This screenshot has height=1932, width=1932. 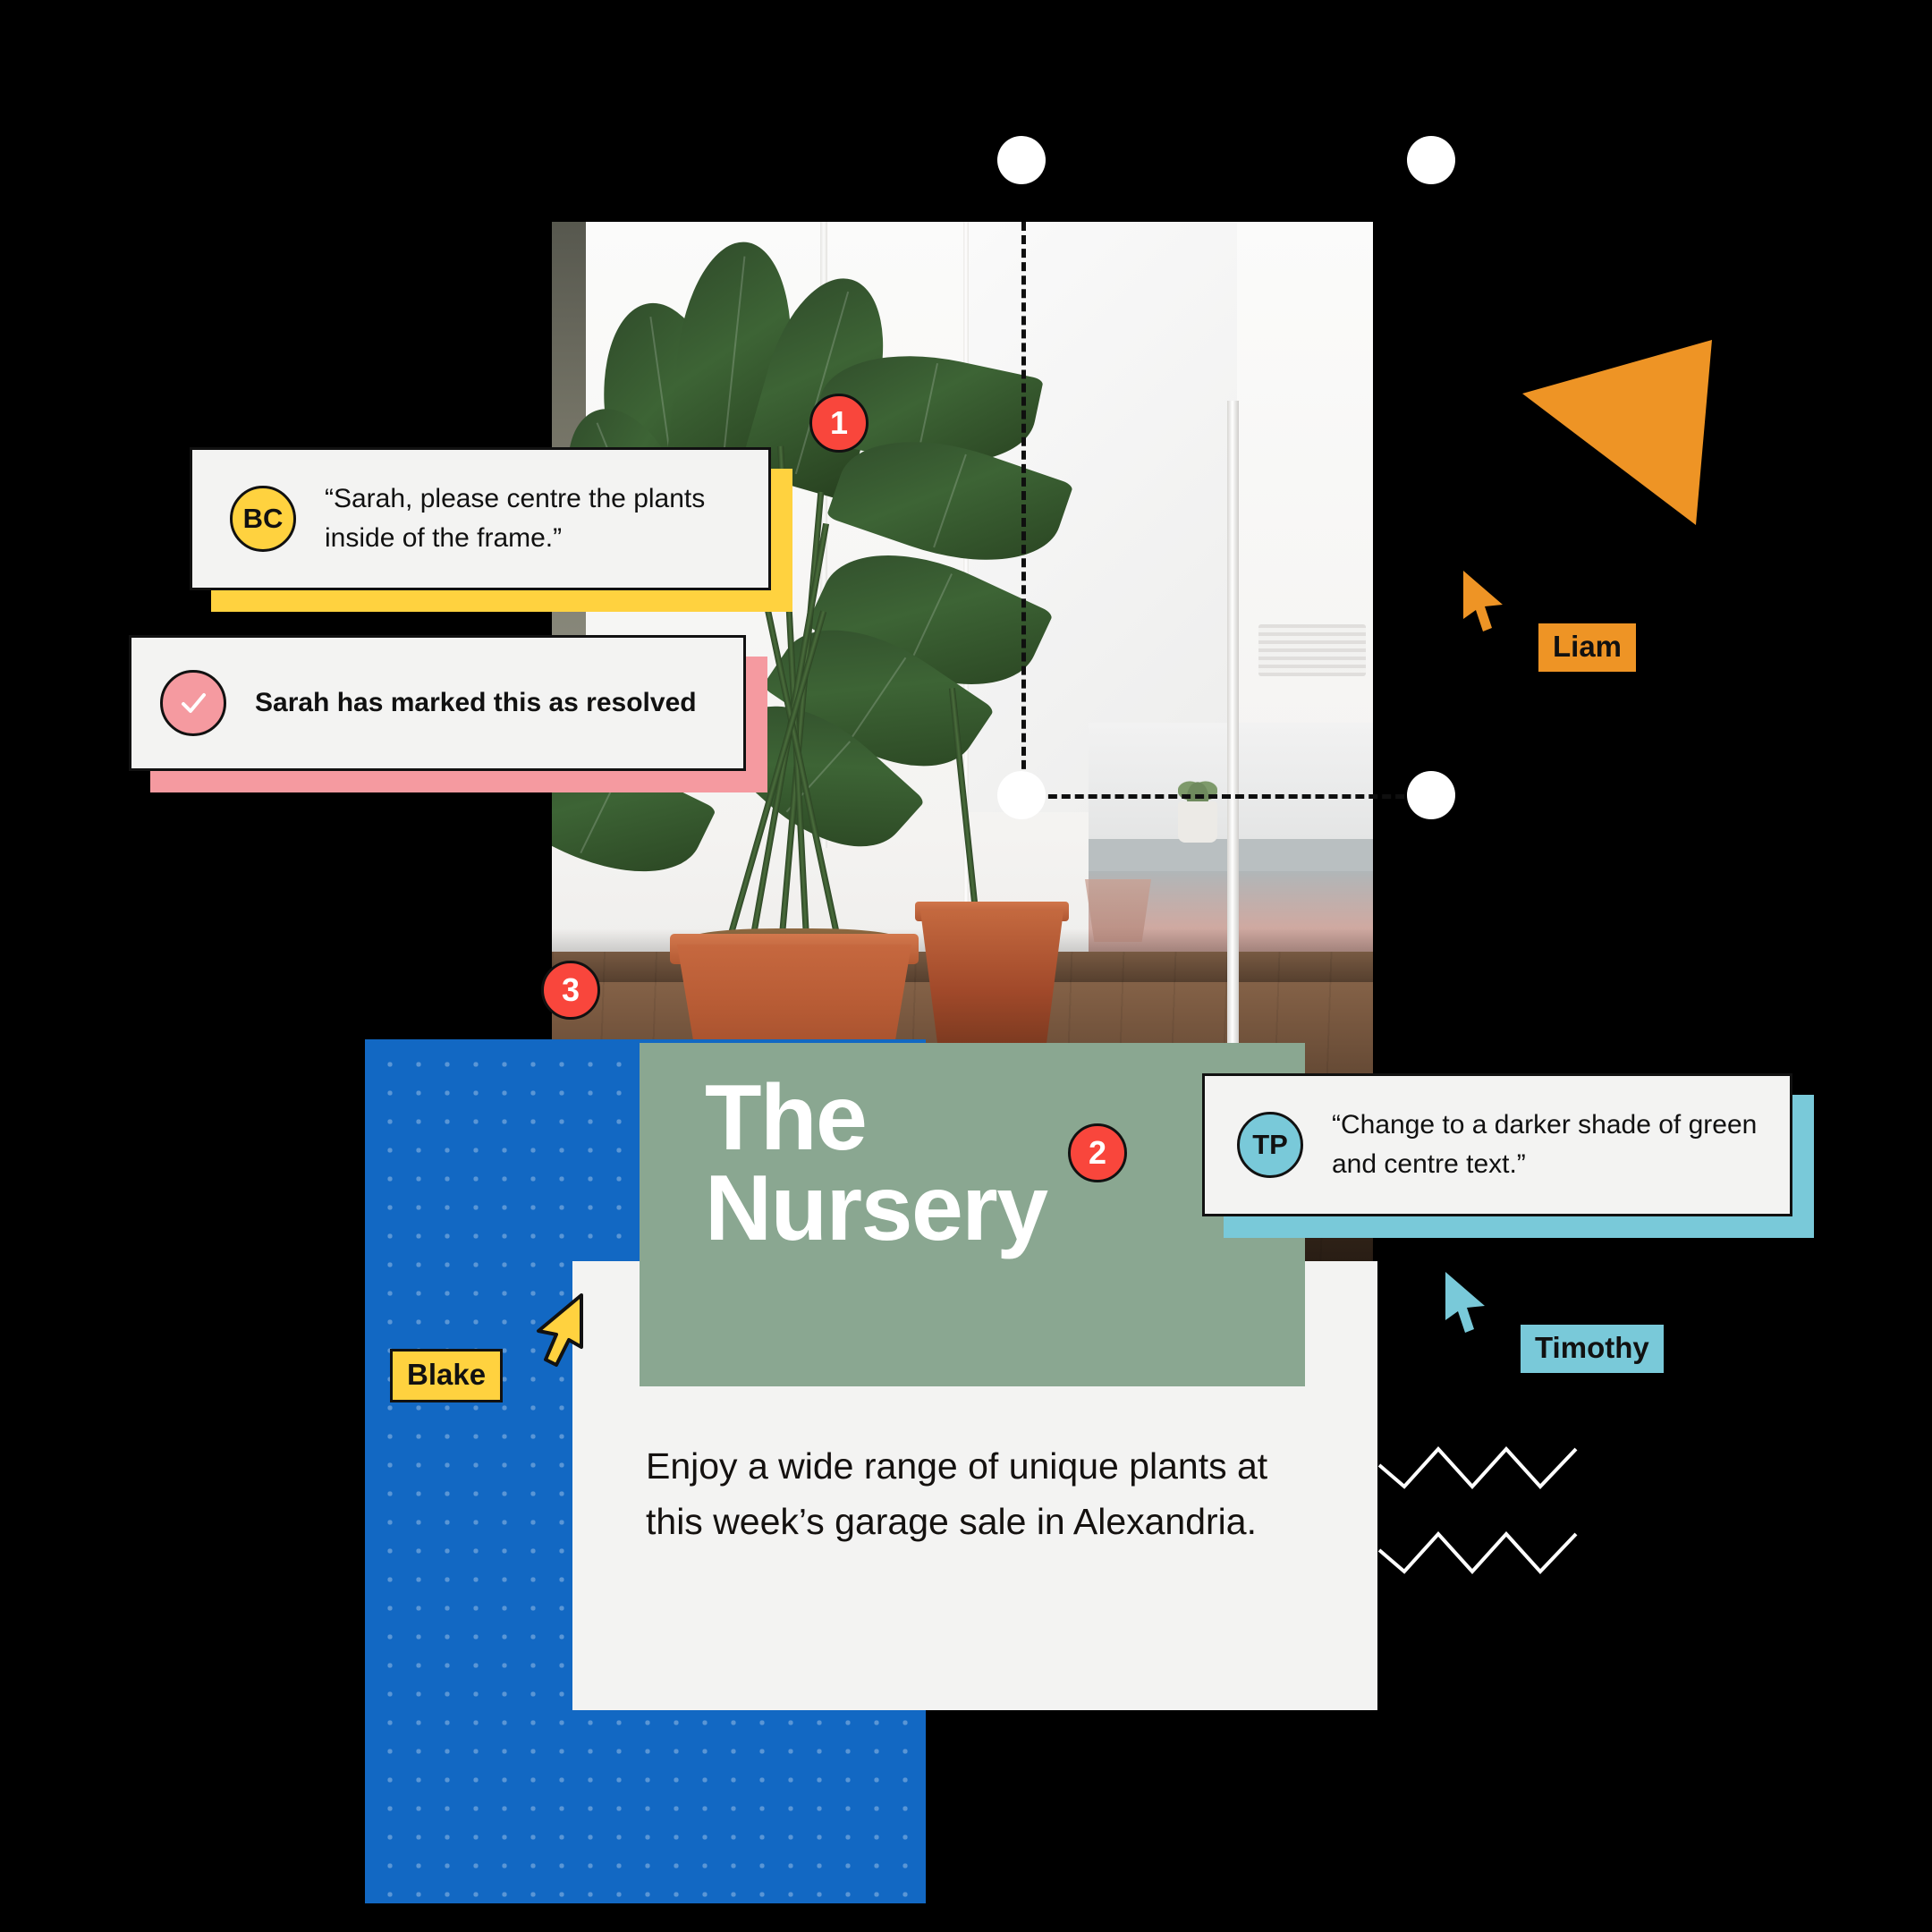 I want to click on cursor-label-liam-text: Liam, so click(x=1588, y=646).